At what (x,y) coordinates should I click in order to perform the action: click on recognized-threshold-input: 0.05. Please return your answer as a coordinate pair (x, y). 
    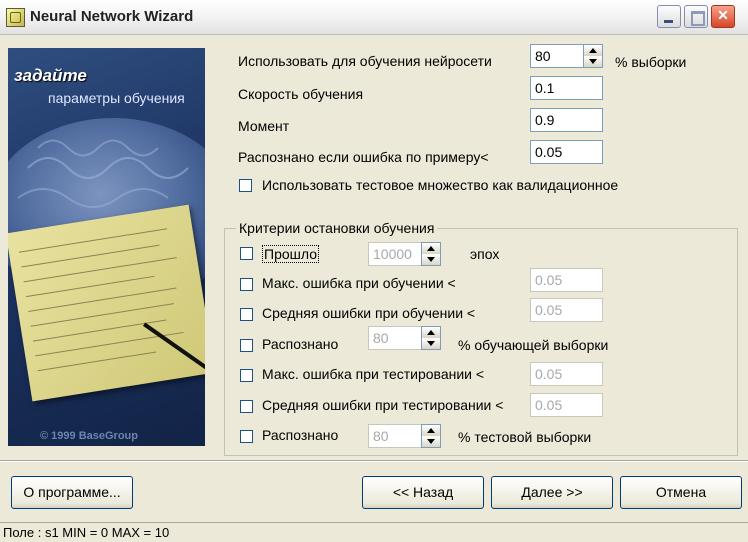
    Looking at the image, I should click on (566, 152).